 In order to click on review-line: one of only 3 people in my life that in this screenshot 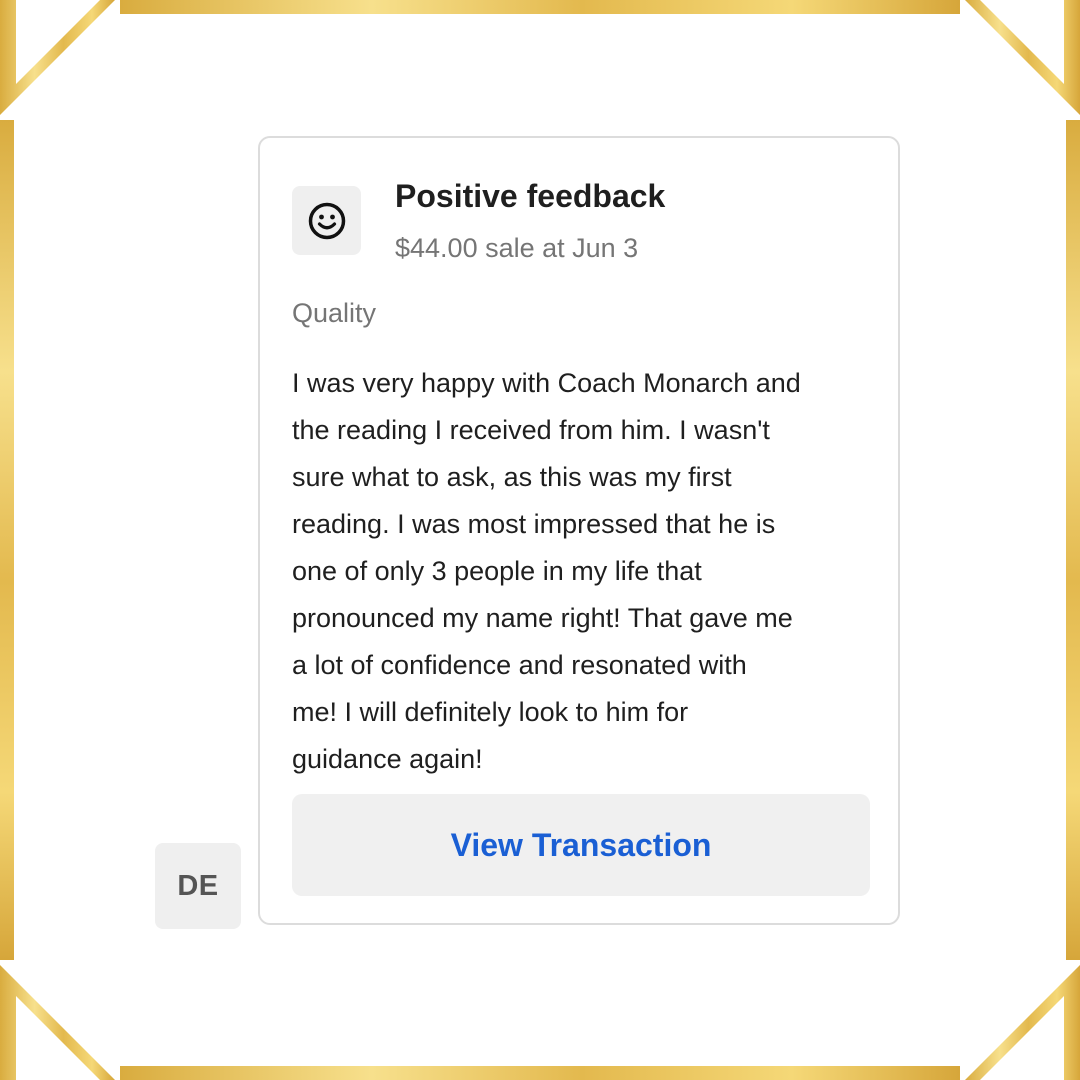, I will do `click(497, 571)`.